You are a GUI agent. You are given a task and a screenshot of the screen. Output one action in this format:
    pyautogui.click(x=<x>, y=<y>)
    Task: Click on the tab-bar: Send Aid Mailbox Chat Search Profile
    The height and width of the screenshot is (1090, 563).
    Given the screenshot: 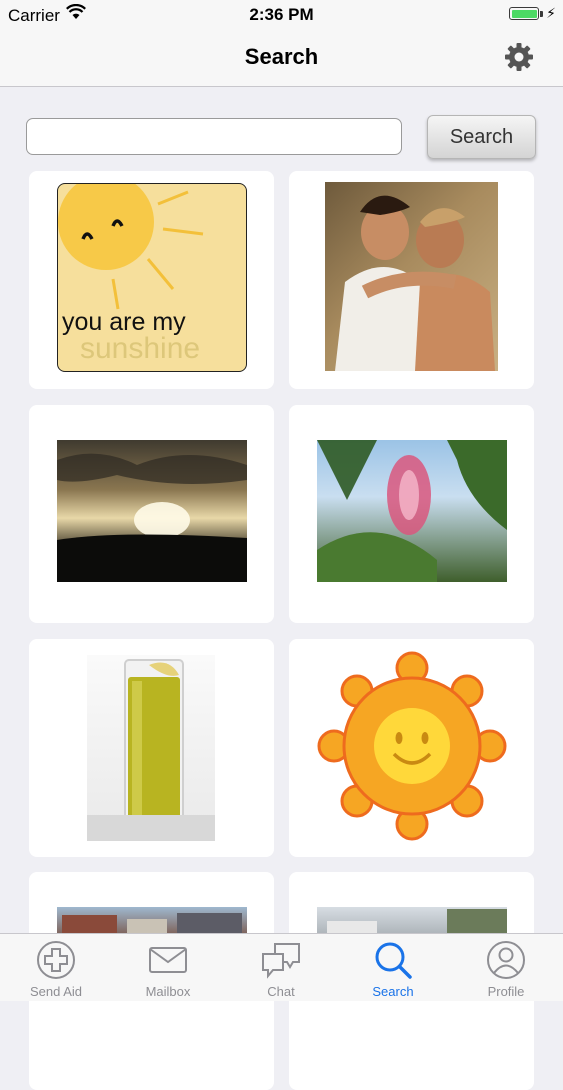 What is the action you would take?
    pyautogui.click(x=281, y=967)
    